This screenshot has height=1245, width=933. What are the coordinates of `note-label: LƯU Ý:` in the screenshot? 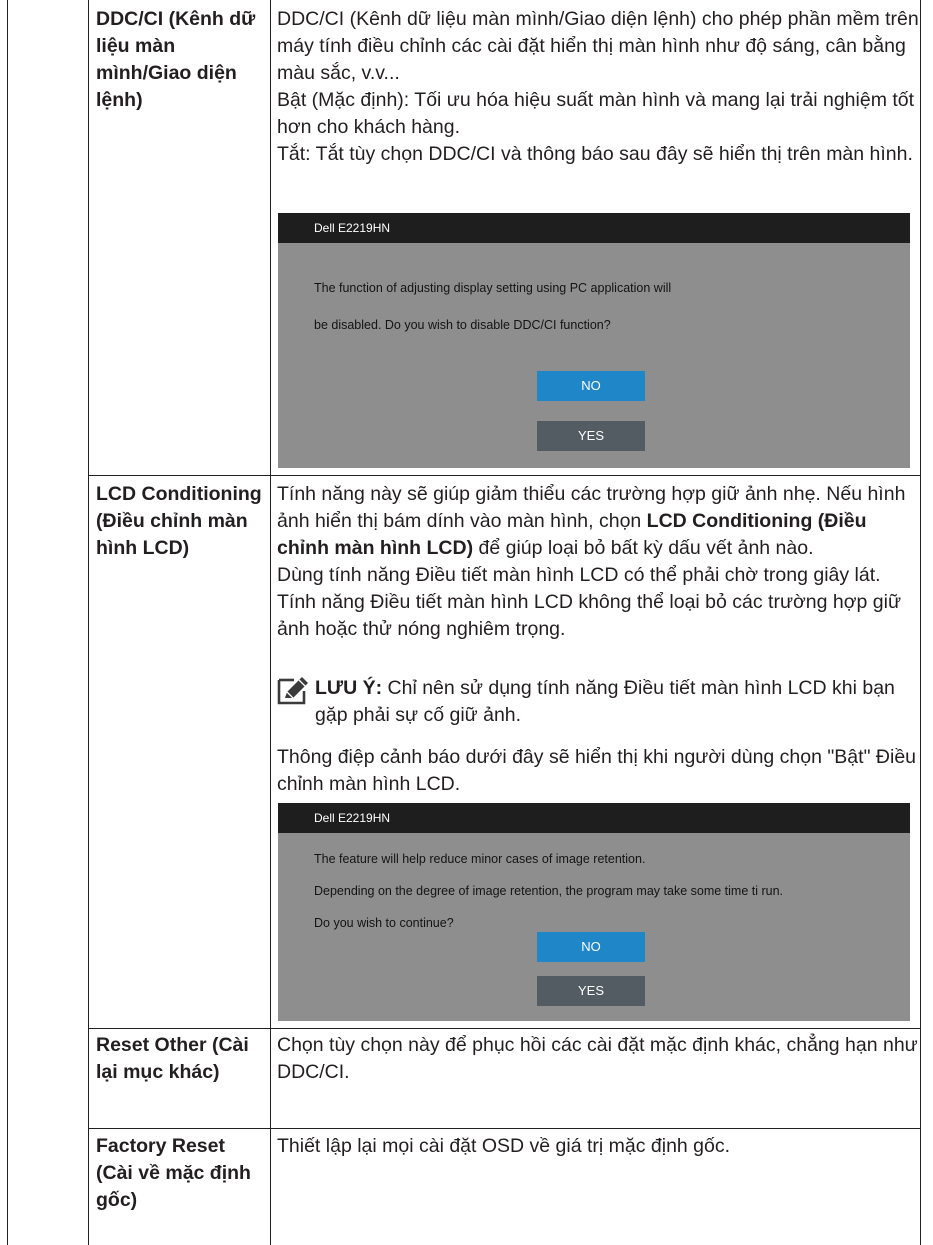 It's located at (349, 688).